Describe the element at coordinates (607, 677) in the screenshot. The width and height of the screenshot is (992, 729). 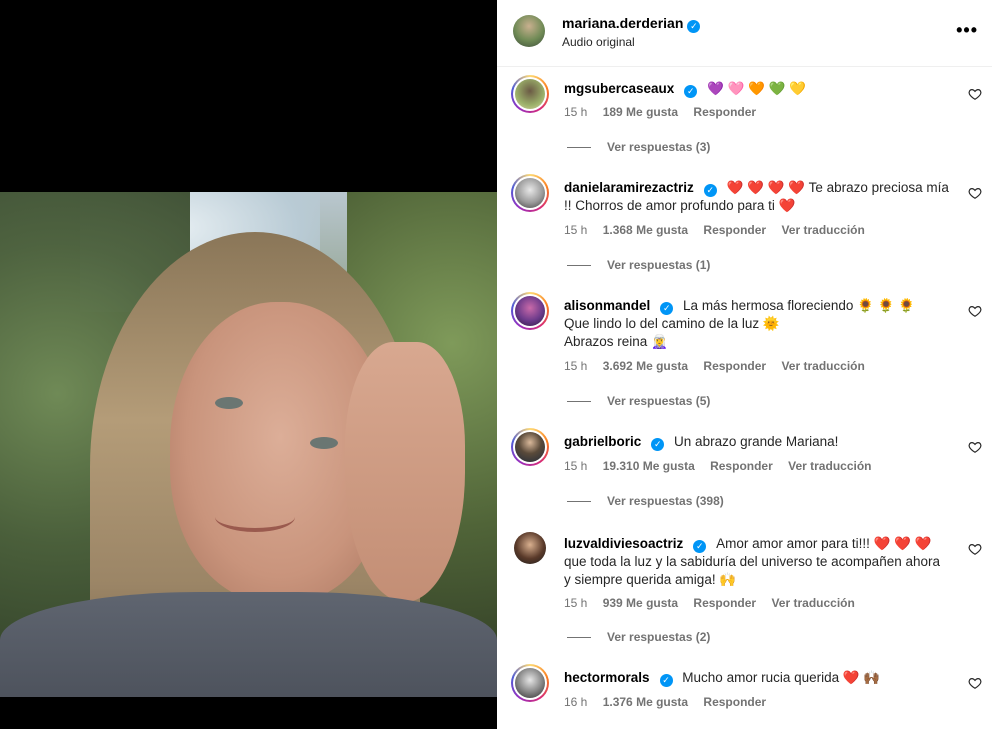
I see `comment-username: hectormorals` at that location.